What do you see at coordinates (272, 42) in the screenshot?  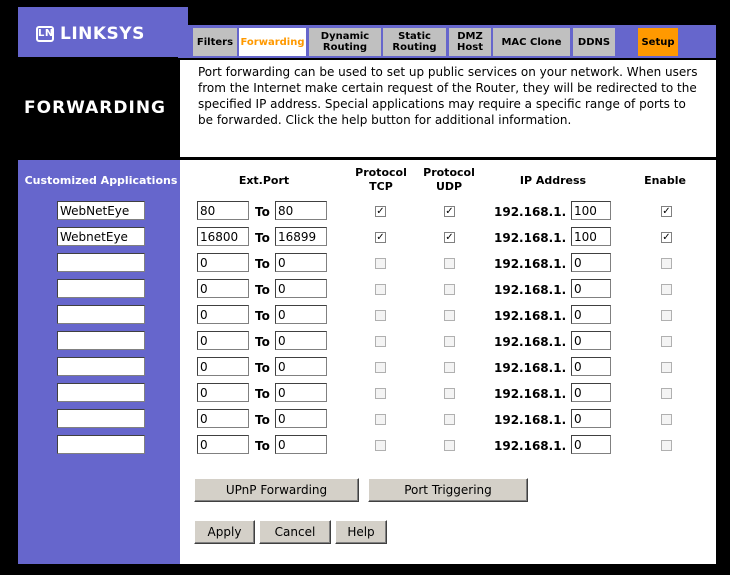 I see `tab-forwarding: Forwarding` at bounding box center [272, 42].